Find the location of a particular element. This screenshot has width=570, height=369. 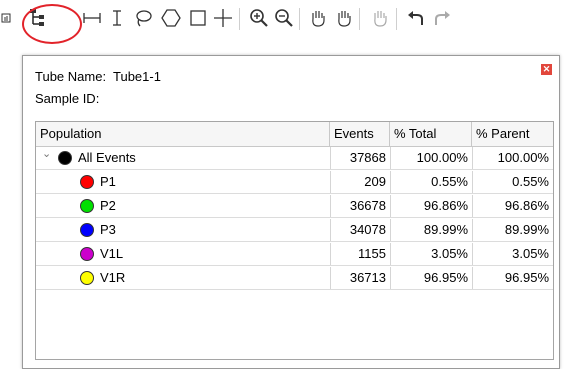

undo-icon is located at coordinates (416, 18).